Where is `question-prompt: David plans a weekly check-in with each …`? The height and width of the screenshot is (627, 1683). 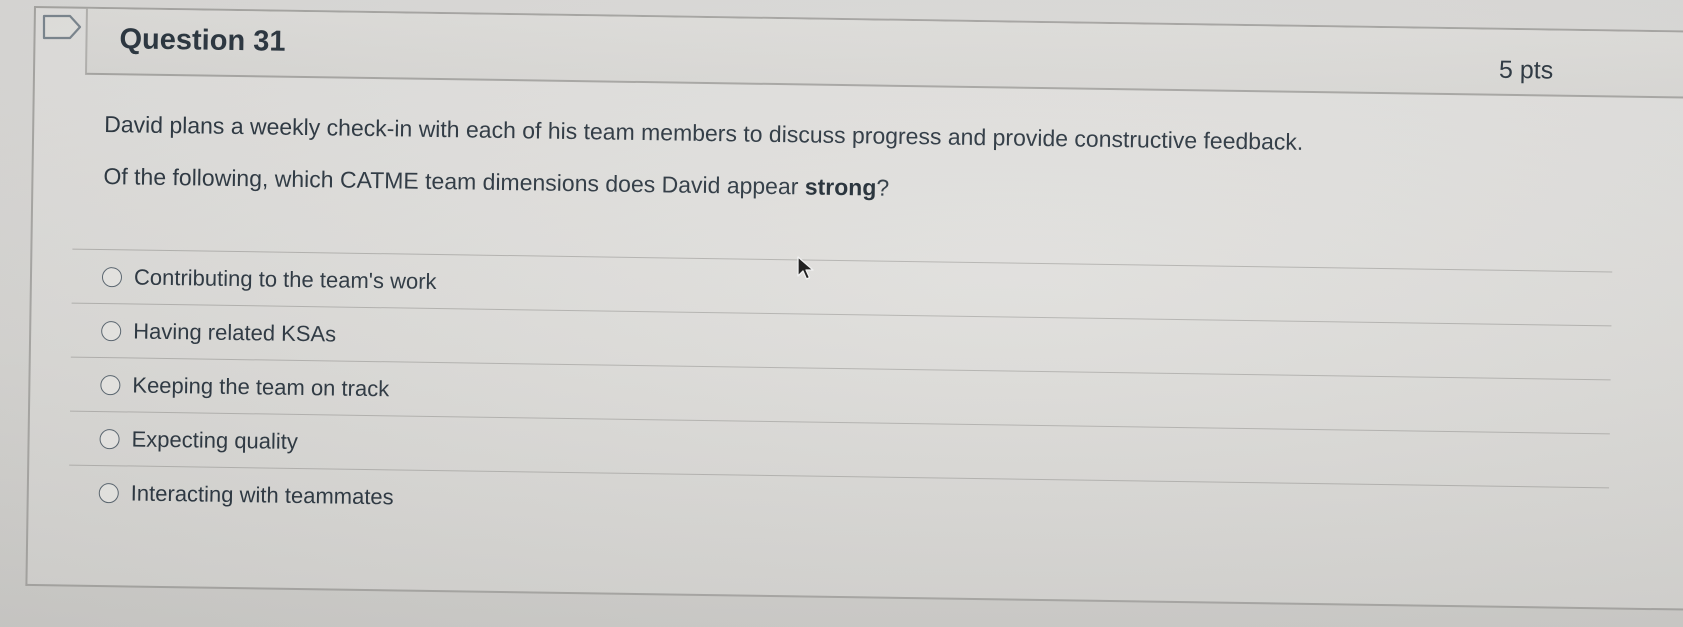
question-prompt: David plans a weekly check-in with each … is located at coordinates (704, 133).